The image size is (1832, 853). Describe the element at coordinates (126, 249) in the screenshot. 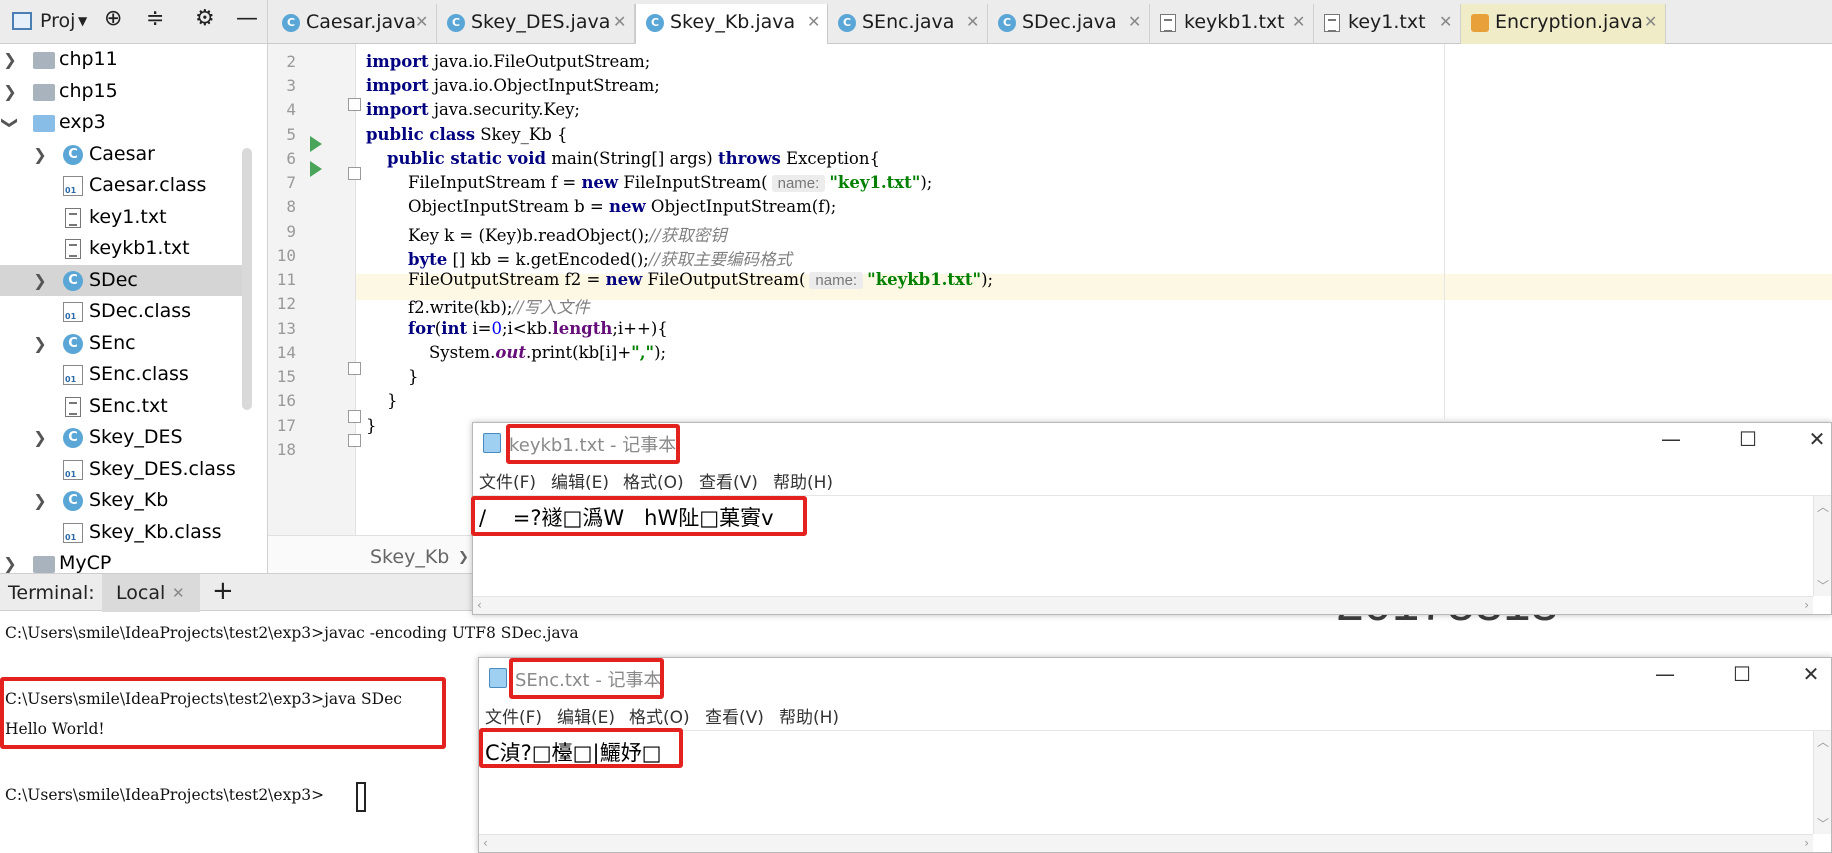

I see `tree-item-keykb1-txt: keykb1.txt` at that location.